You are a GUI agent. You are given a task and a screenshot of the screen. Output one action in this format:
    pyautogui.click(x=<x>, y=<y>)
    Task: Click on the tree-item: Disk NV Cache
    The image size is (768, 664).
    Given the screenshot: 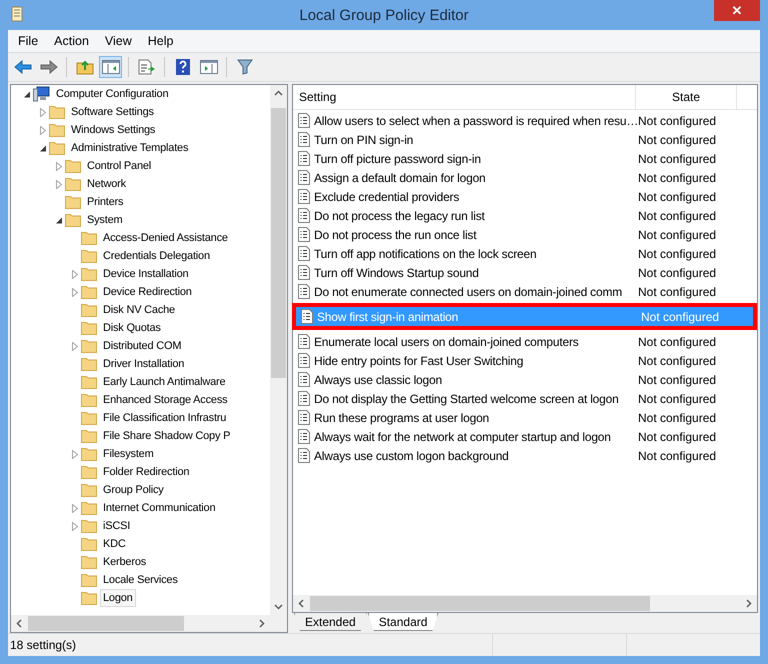 What is the action you would take?
    pyautogui.click(x=139, y=310)
    